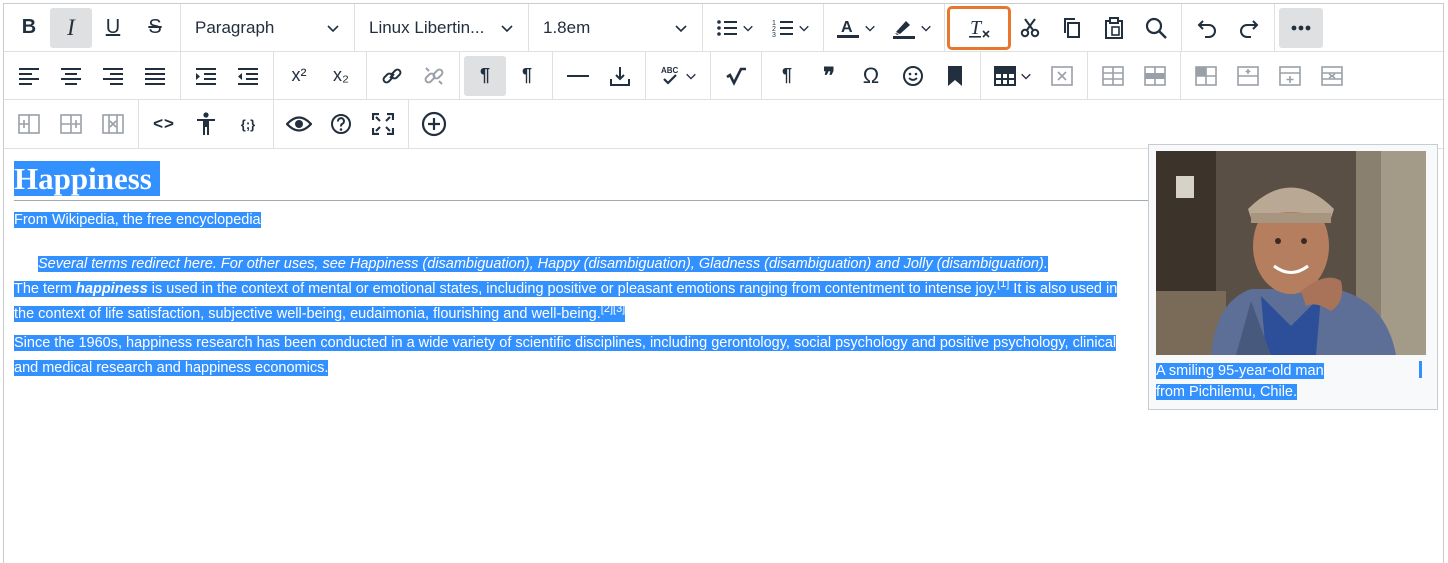 The height and width of the screenshot is (563, 1448). I want to click on table-group-b, so click(1134, 75).